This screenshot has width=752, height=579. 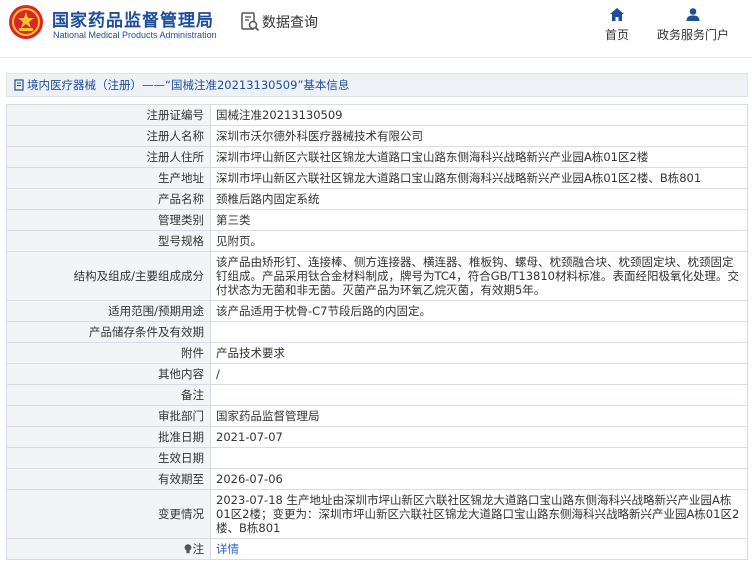 What do you see at coordinates (108, 332) in the screenshot?
I see `row-label: 产品储存条件及有效期` at bounding box center [108, 332].